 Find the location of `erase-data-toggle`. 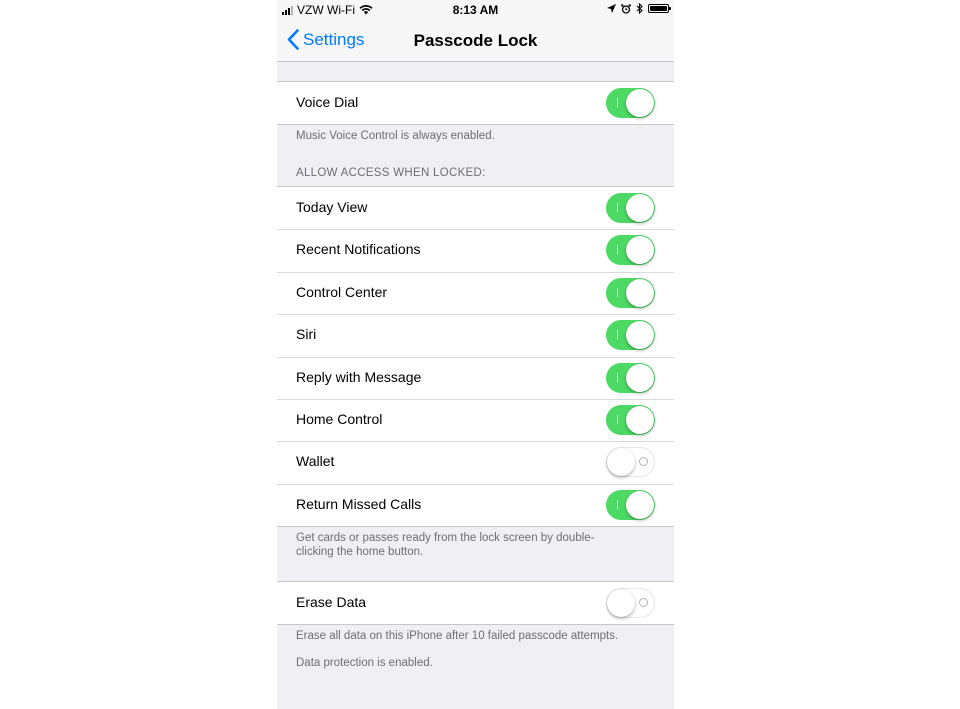

erase-data-toggle is located at coordinates (630, 603).